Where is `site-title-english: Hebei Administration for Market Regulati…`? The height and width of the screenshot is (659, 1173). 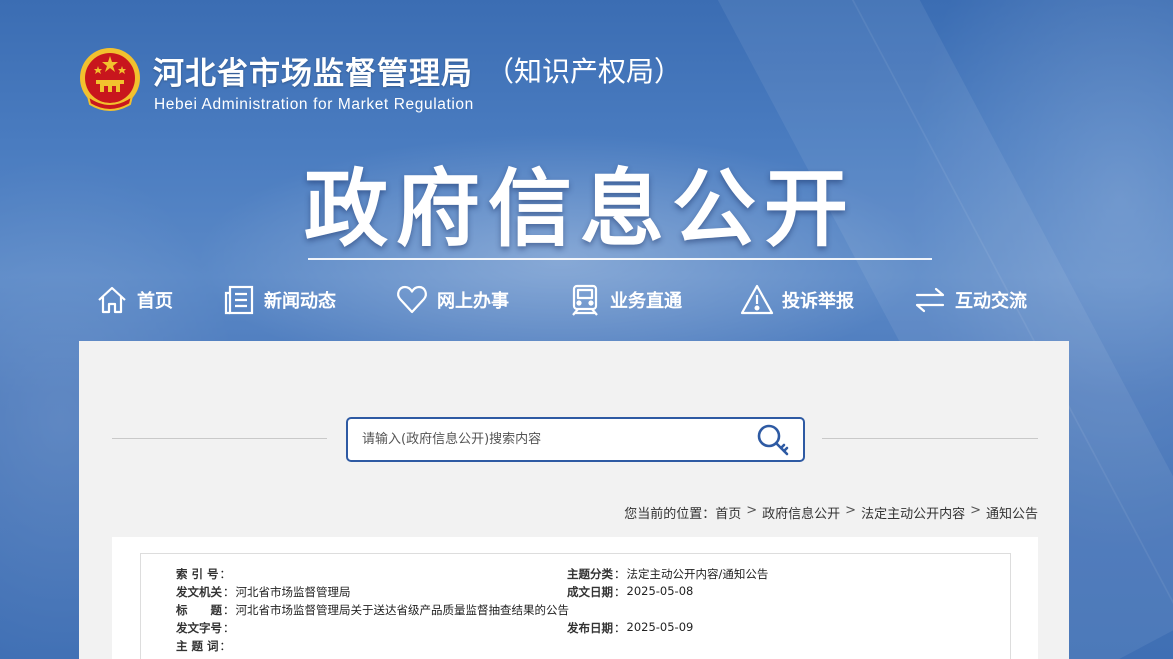 site-title-english: Hebei Administration for Market Regulati… is located at coordinates (314, 104).